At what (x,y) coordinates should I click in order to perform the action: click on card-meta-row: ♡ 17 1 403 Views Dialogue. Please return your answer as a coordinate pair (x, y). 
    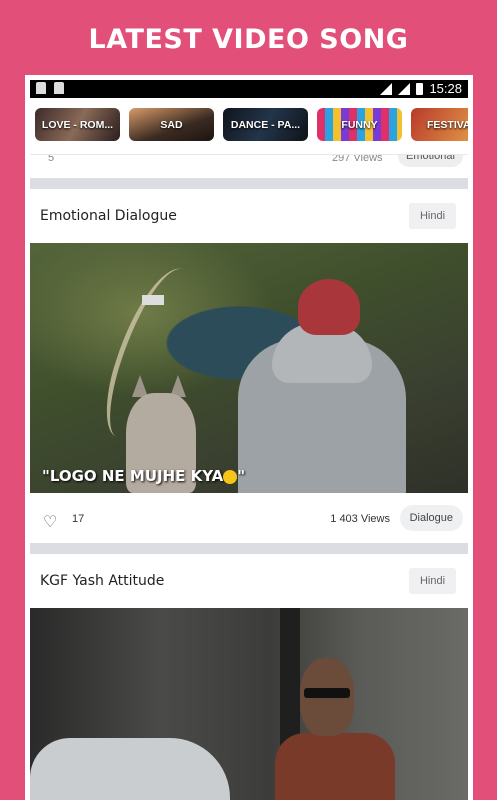
    Looking at the image, I should click on (249, 520).